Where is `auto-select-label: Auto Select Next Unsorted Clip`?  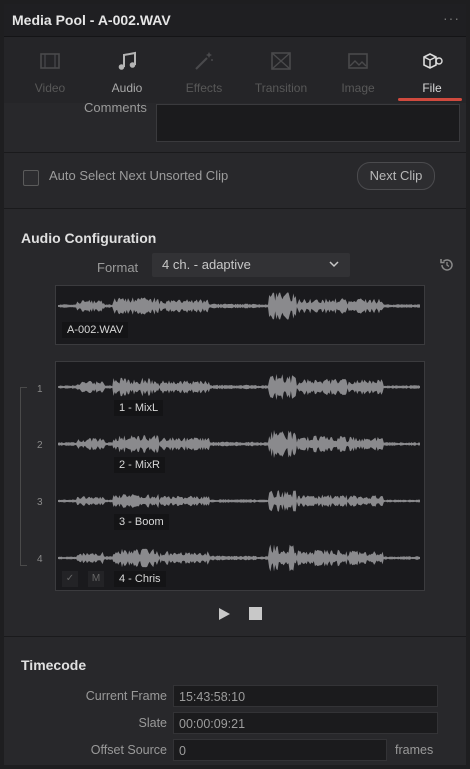
auto-select-label: Auto Select Next Unsorted Clip is located at coordinates (139, 175).